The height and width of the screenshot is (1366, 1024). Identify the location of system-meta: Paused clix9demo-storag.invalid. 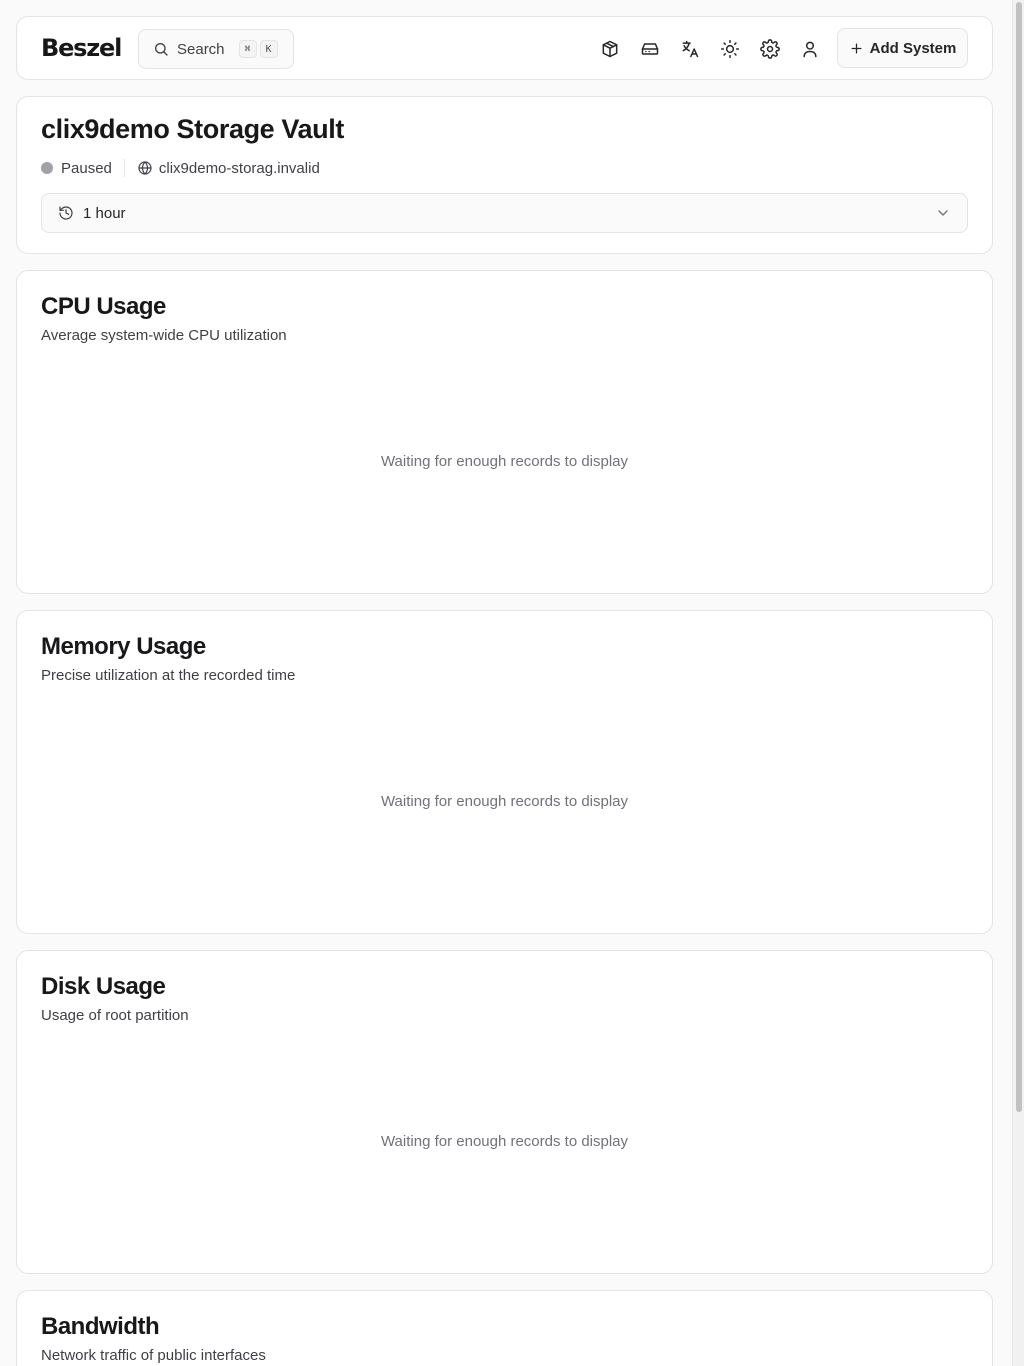
(180, 168).